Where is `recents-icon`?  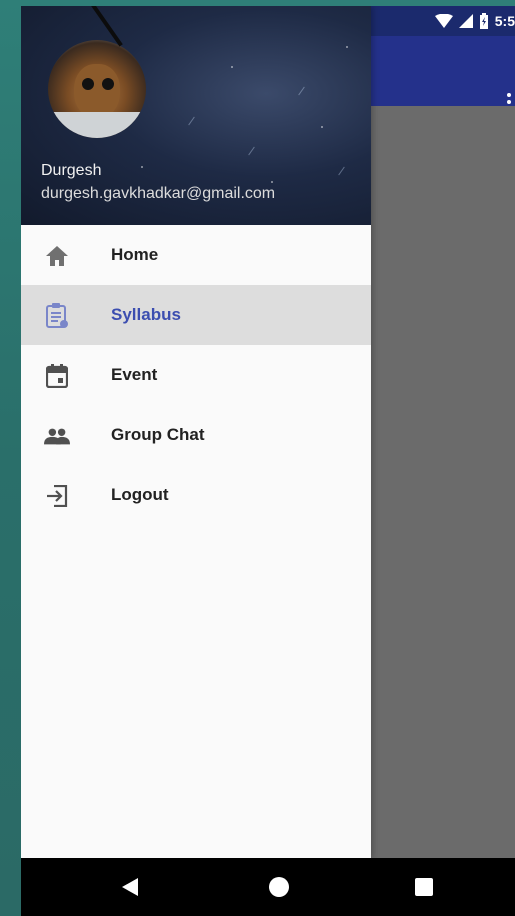 recents-icon is located at coordinates (424, 887).